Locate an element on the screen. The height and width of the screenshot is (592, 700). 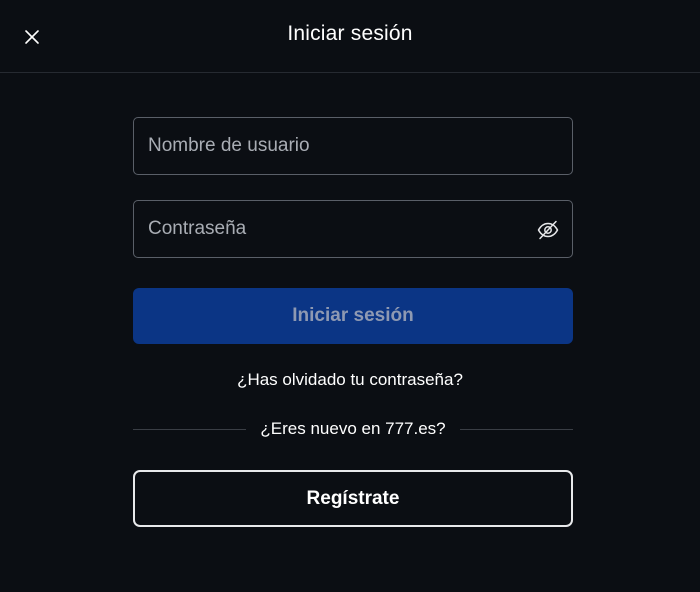
dialog-title: Iniciar sesión is located at coordinates (350, 33).